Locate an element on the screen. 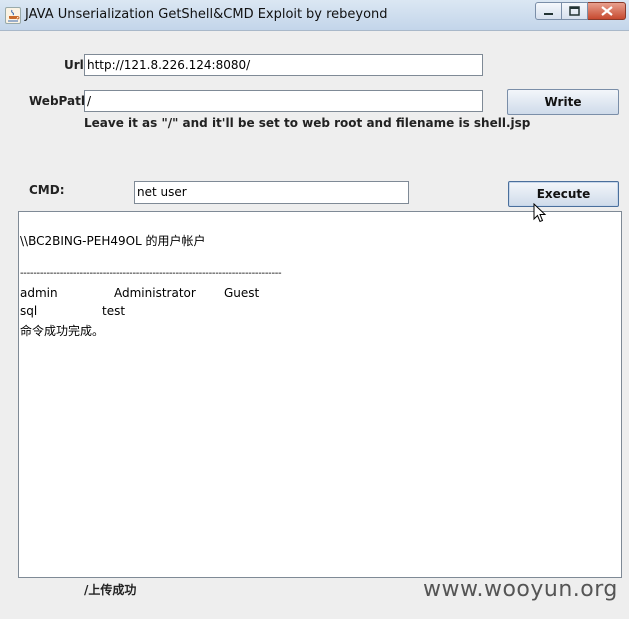 This screenshot has width=629, height=619. close-icon is located at coordinates (606, 11).